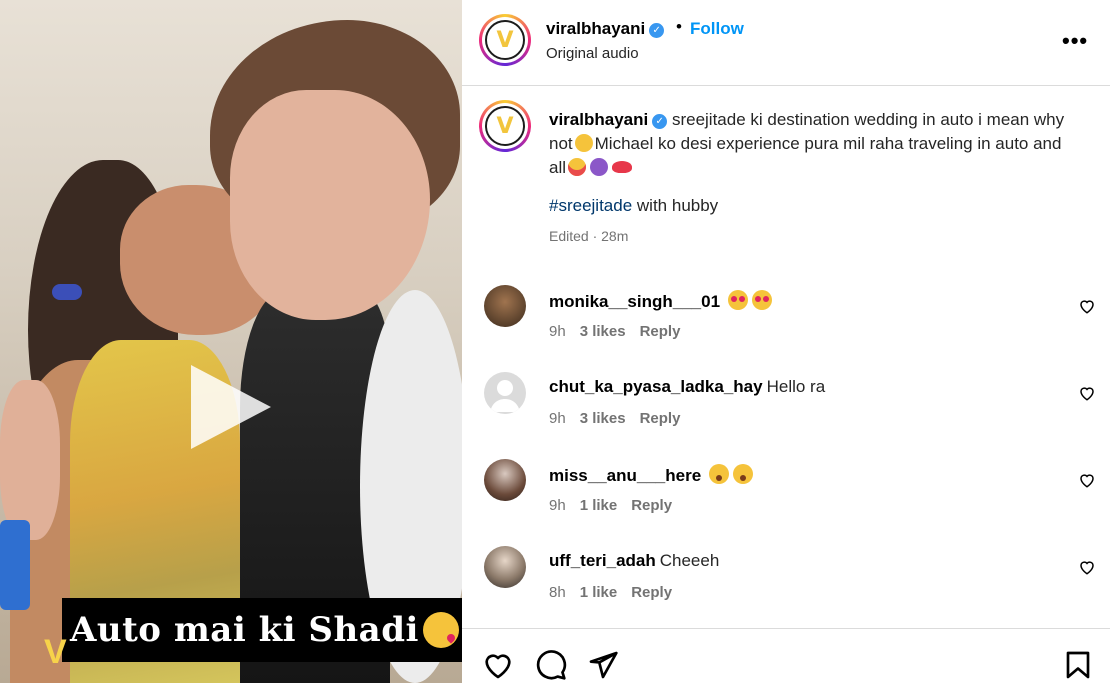  I want to click on comment-meta: 9h 1 like Reply, so click(617, 505).